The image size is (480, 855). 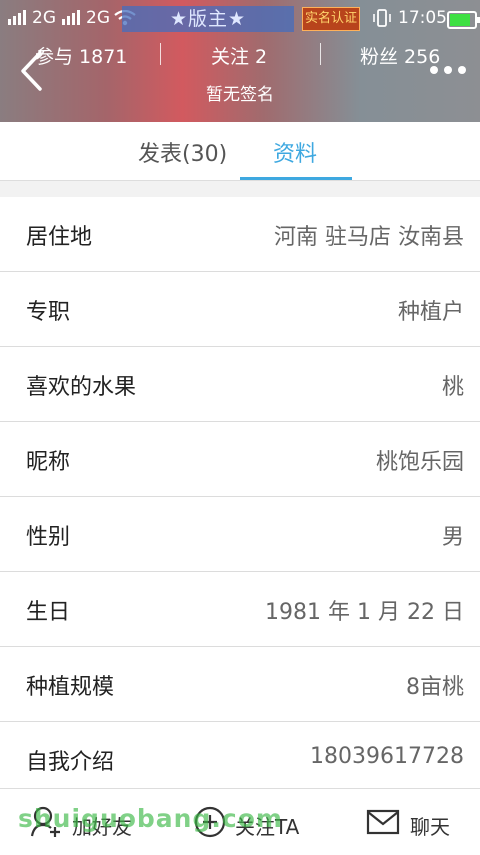 What do you see at coordinates (70, 687) in the screenshot?
I see `info-key: 种植规模` at bounding box center [70, 687].